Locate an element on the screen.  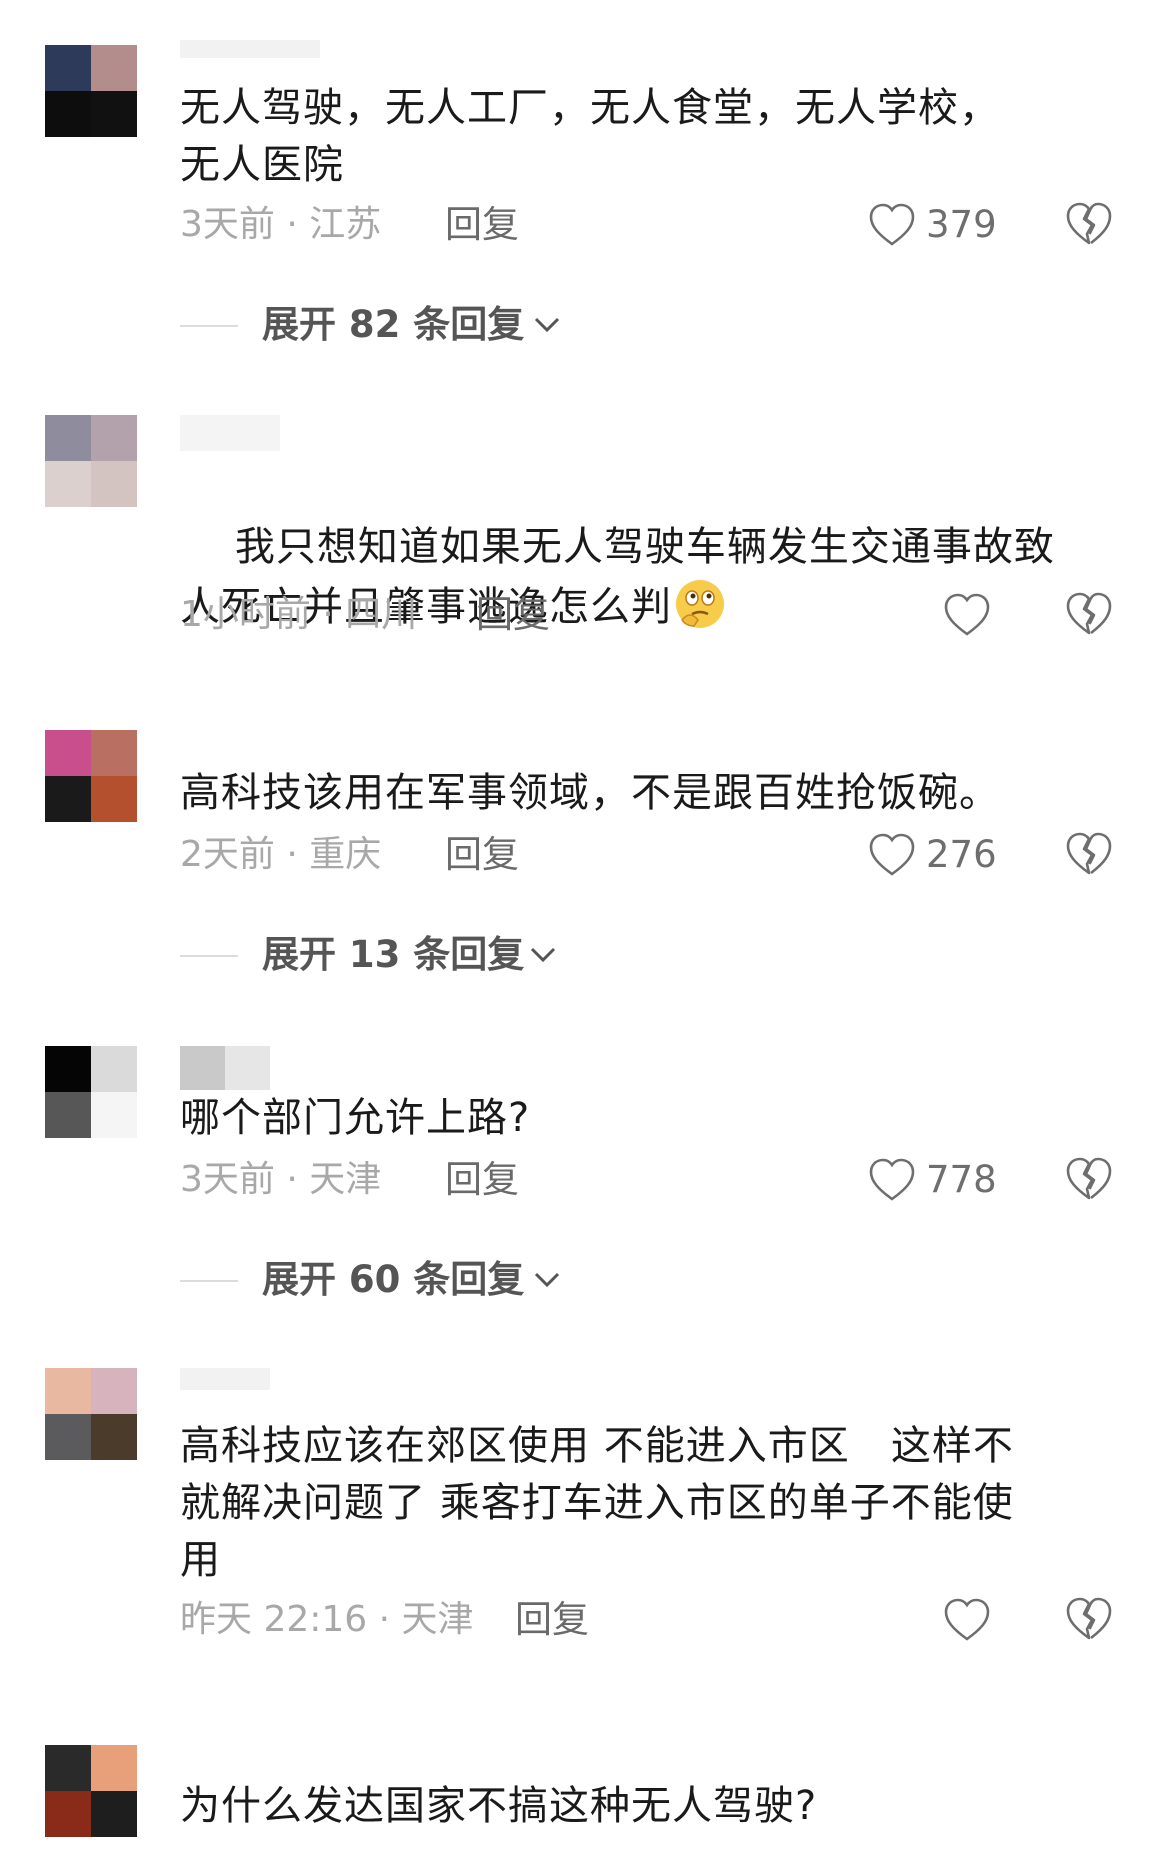
expand-replies-label: 展开 82 条回复 is located at coordinates (393, 324).